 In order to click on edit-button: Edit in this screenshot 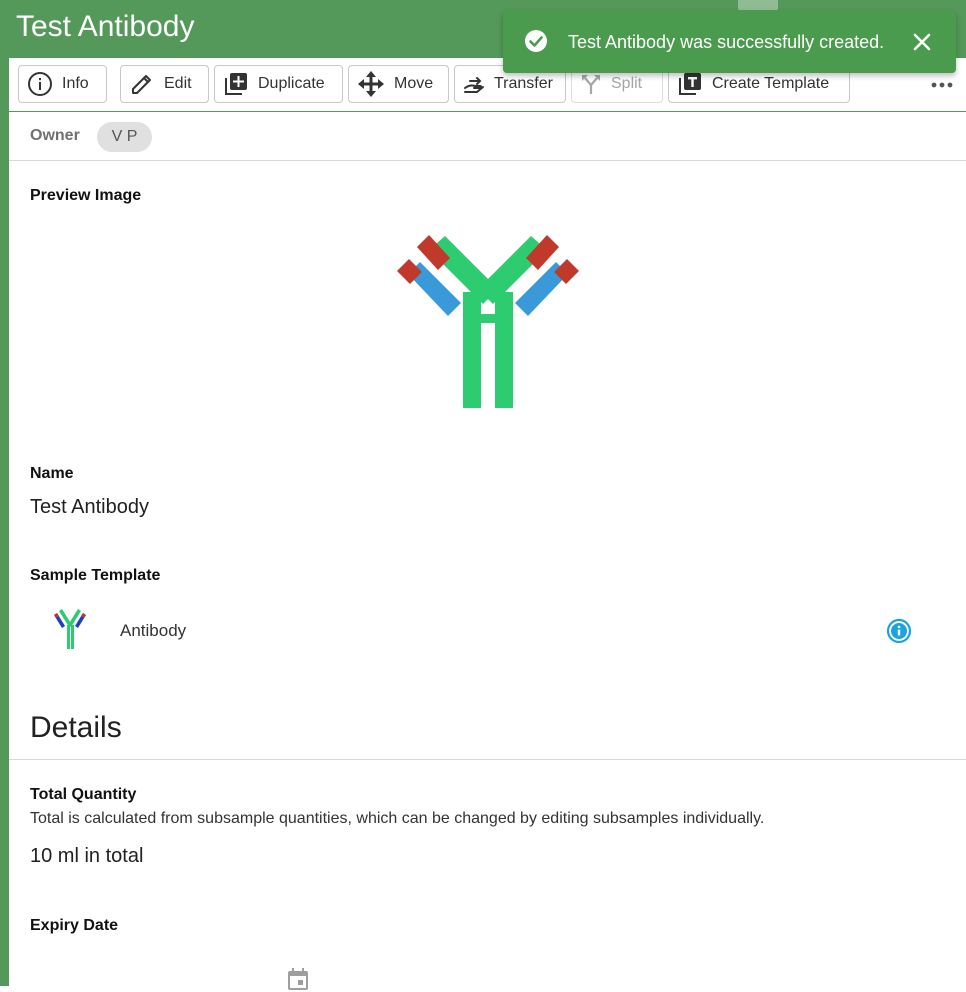, I will do `click(164, 84)`.